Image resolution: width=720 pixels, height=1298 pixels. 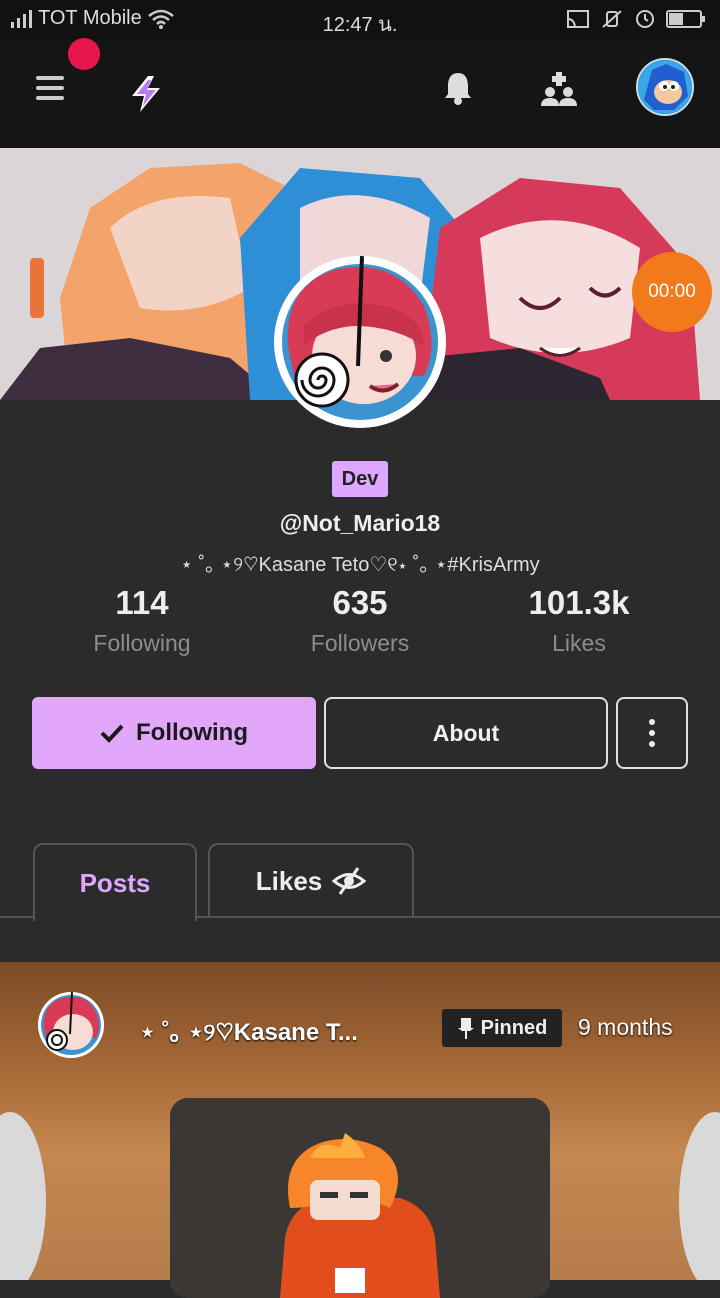 What do you see at coordinates (360, 523) in the screenshot?
I see `username-handle: @Not_Mario18` at bounding box center [360, 523].